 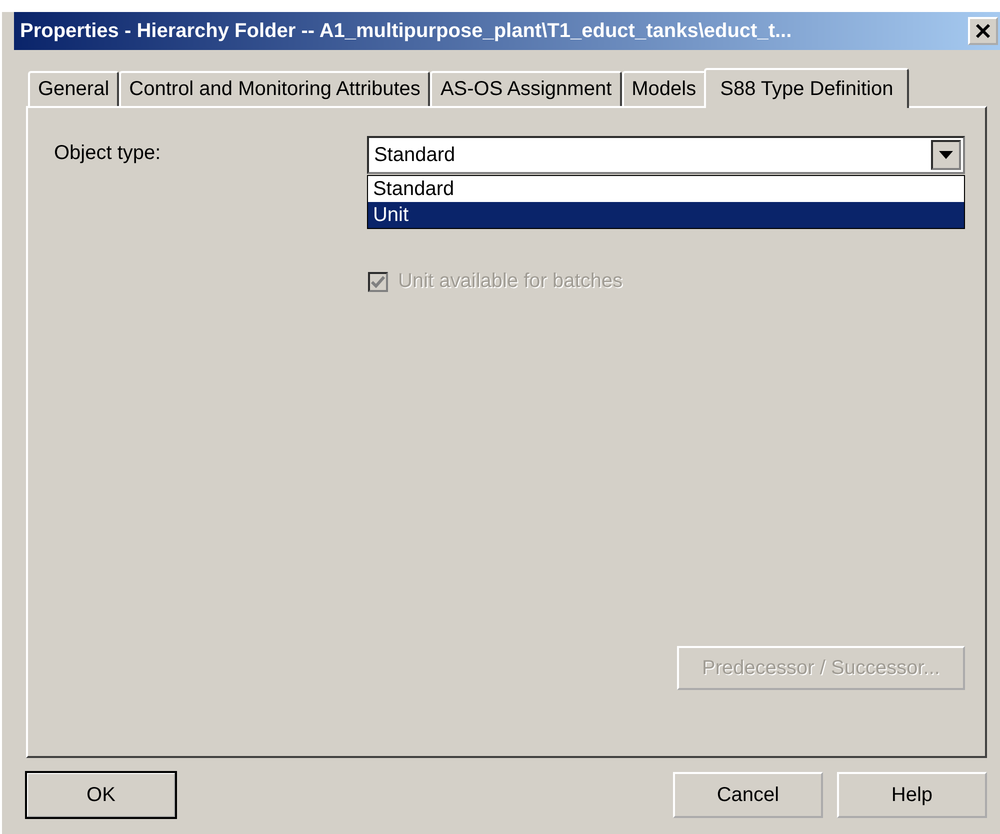 I want to click on dialog-button: Help, so click(x=912, y=795).